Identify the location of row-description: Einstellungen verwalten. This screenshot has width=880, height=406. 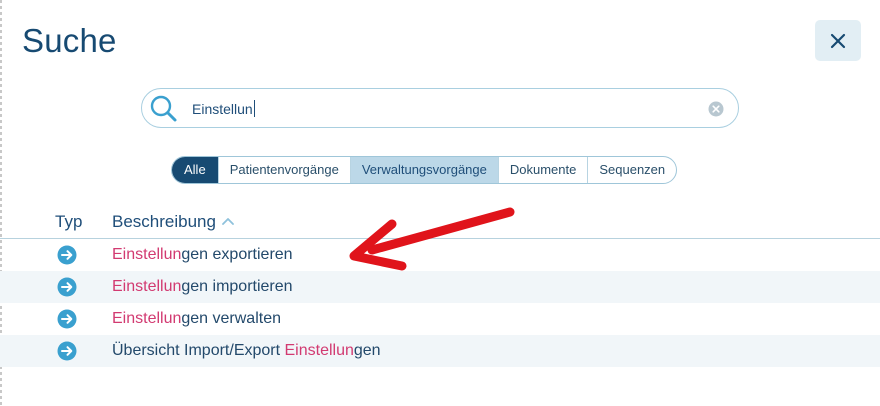
(196, 319).